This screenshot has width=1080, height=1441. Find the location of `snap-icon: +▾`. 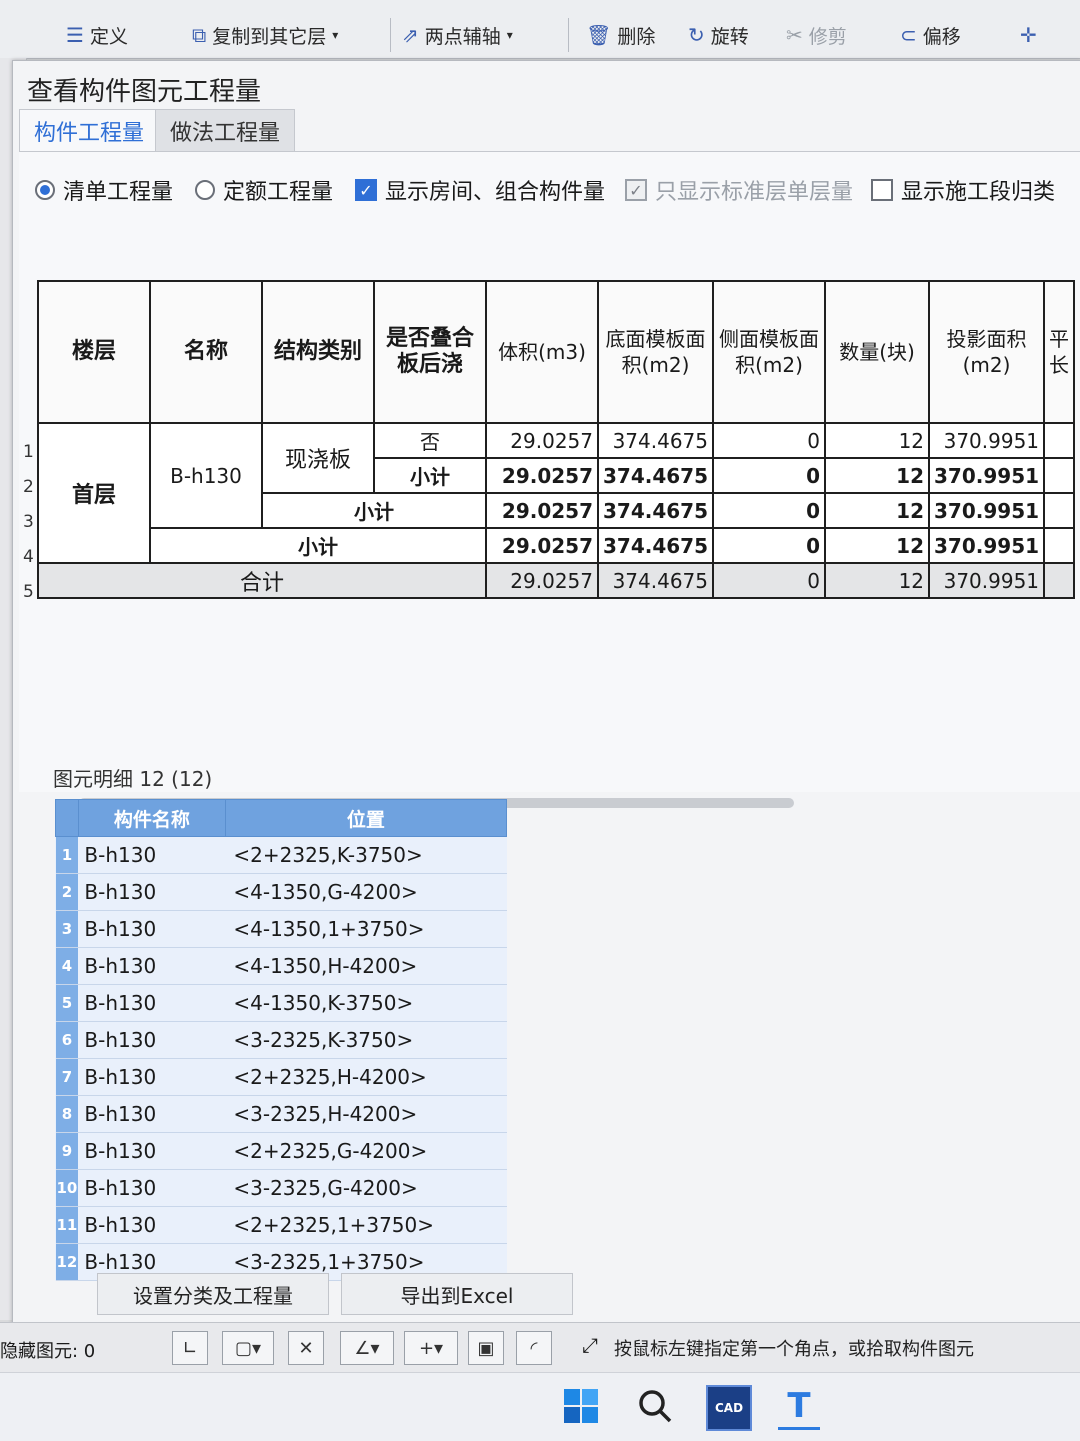

snap-icon: +▾ is located at coordinates (431, 1348).